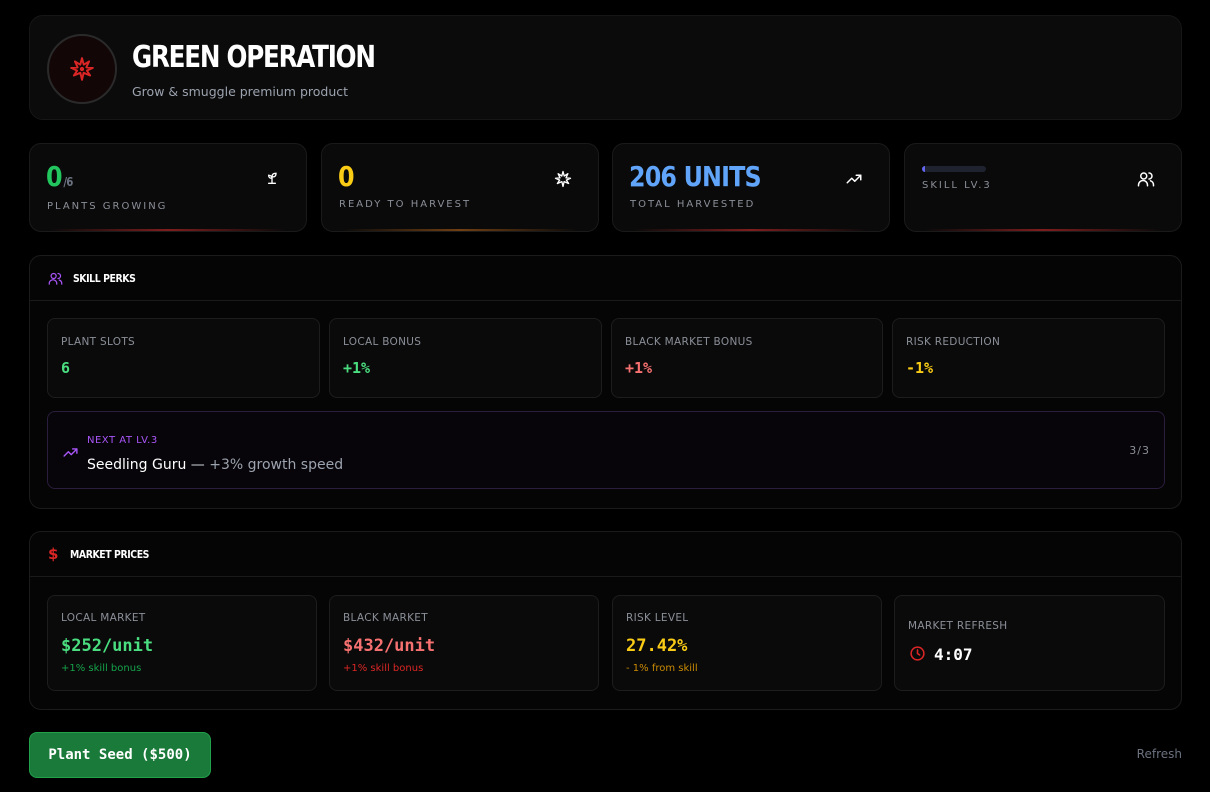 The image size is (1210, 792). Describe the element at coordinates (382, 342) in the screenshot. I see `perk-label: LOCAL BONUS` at that location.